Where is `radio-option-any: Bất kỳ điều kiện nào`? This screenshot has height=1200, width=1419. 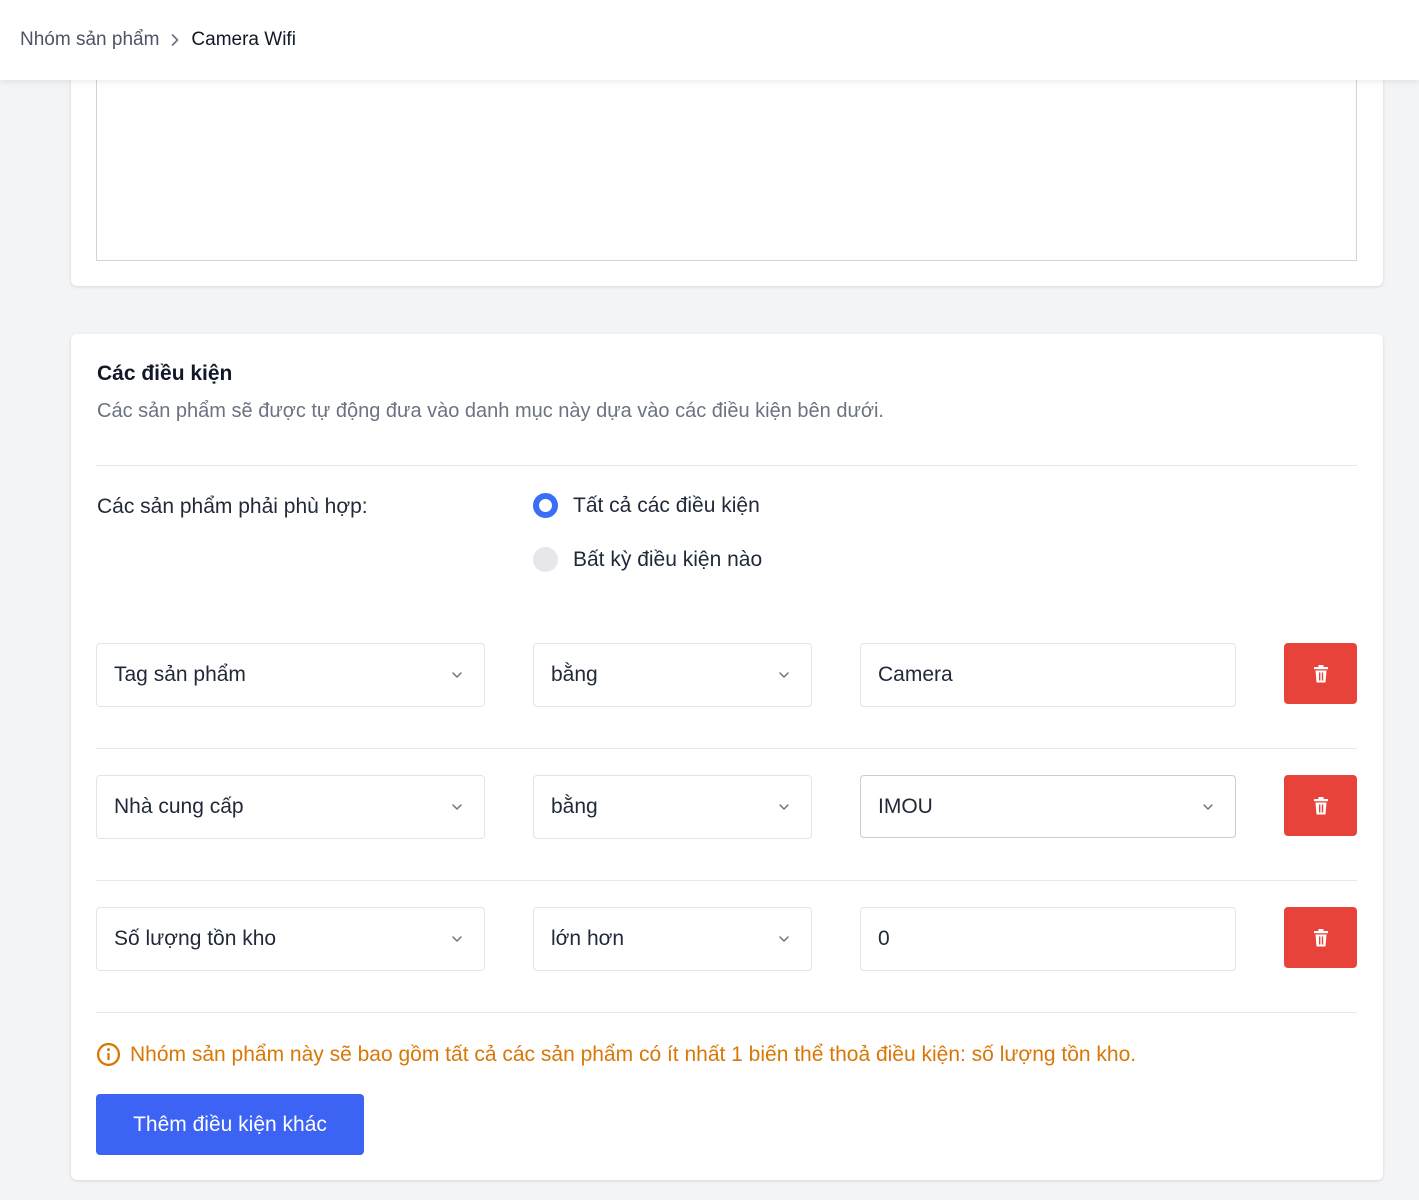 radio-option-any: Bất kỳ điều kiện nào is located at coordinates (647, 559).